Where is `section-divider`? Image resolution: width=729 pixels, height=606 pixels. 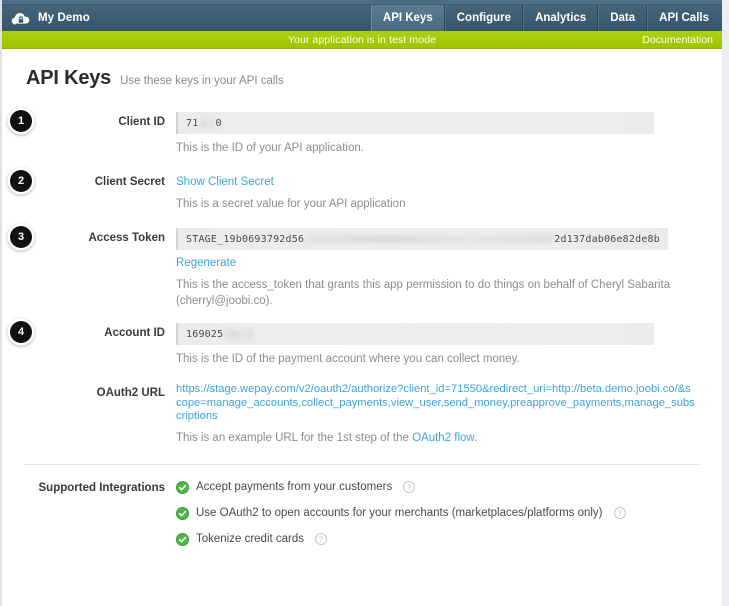 section-divider is located at coordinates (362, 464).